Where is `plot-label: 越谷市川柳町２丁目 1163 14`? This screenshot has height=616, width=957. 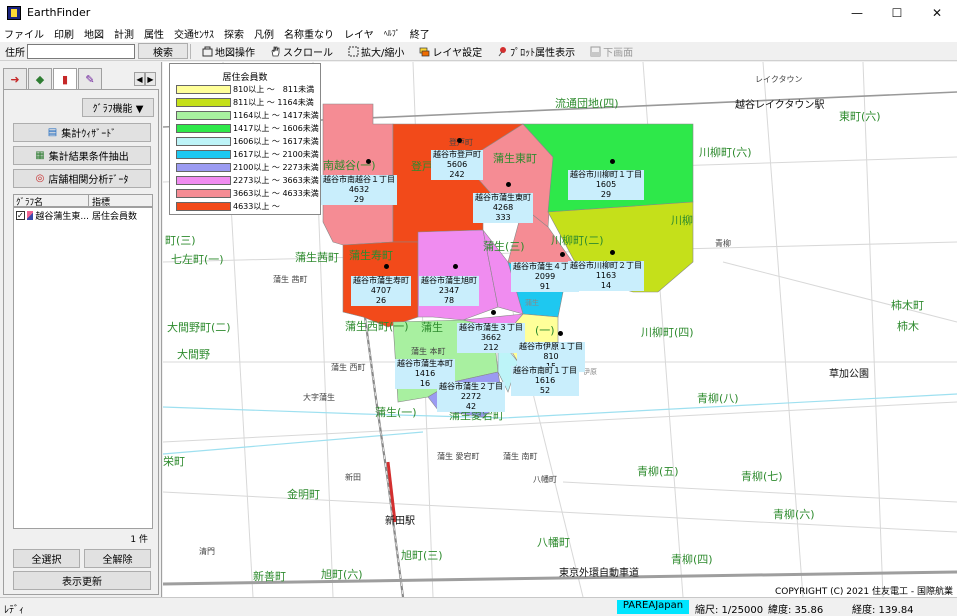 plot-label: 越谷市川柳町２丁目 1163 14 is located at coordinates (606, 276).